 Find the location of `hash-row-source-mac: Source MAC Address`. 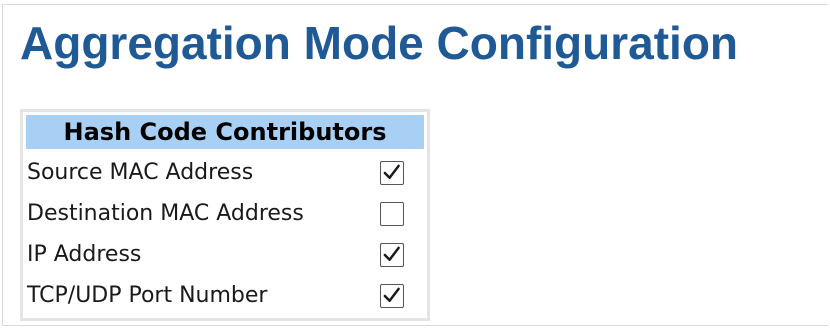

hash-row-source-mac: Source MAC Address is located at coordinates (225, 172).